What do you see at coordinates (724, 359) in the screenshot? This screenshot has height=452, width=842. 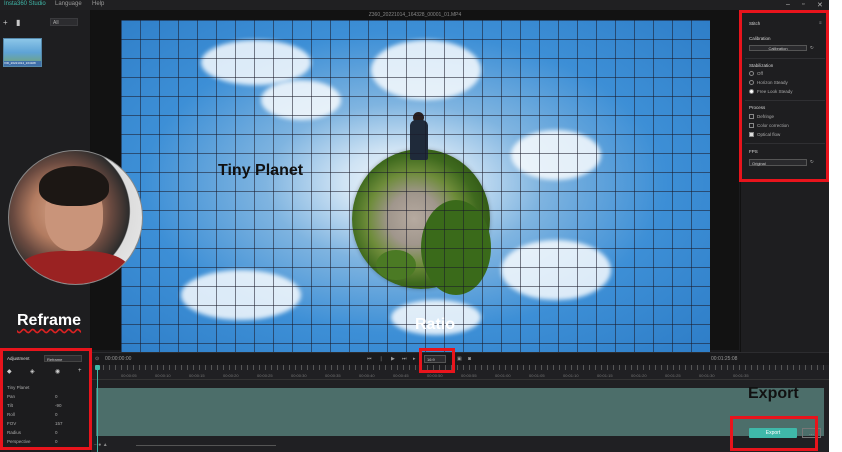 I see `total-time: 00:01:25:08` at bounding box center [724, 359].